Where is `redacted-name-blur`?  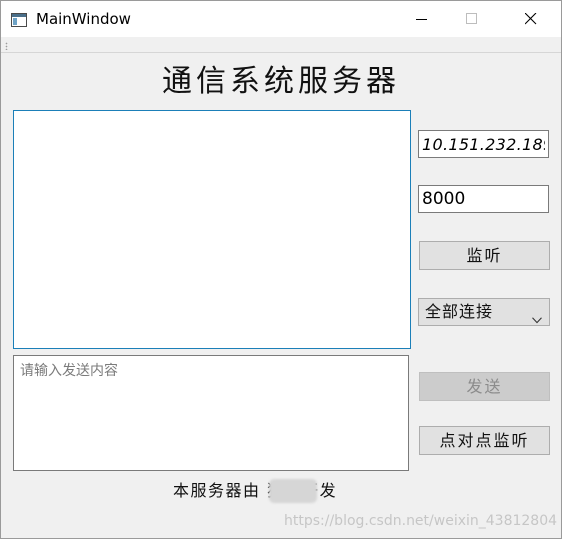 redacted-name-blur is located at coordinates (293, 491).